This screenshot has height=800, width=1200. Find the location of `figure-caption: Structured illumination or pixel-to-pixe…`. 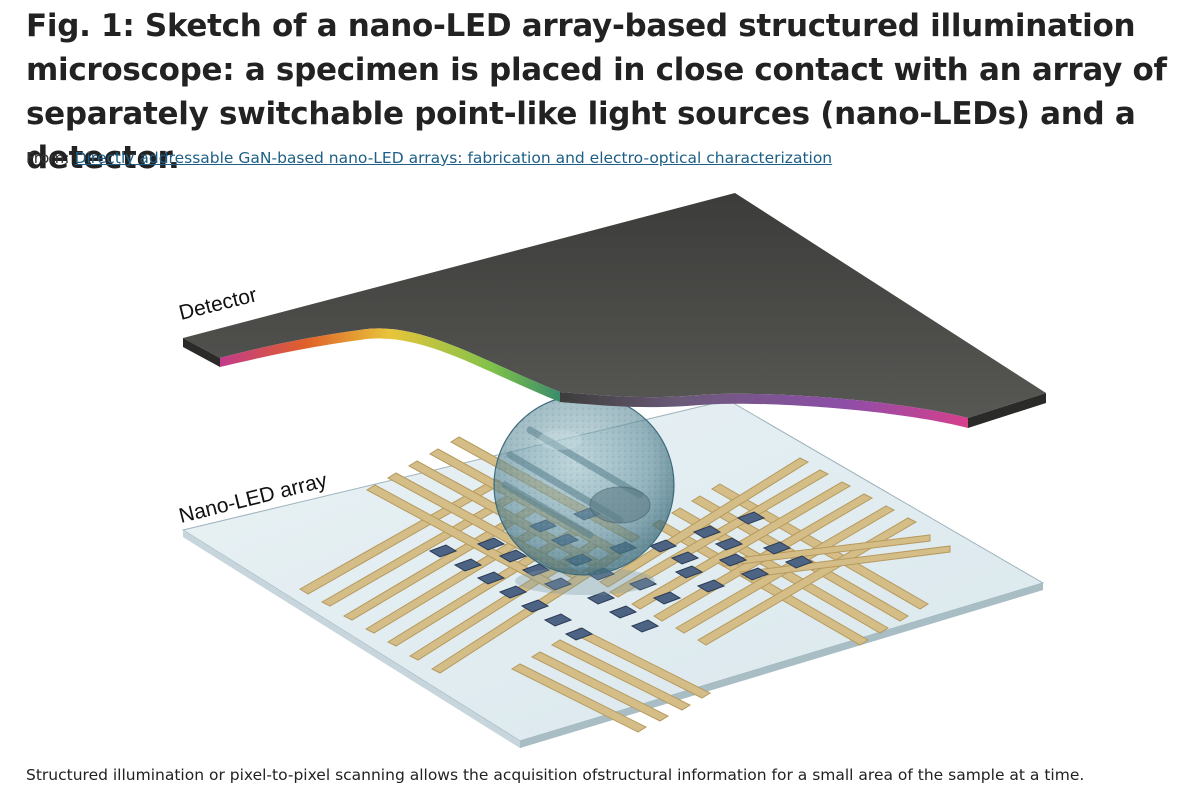

figure-caption: Structured illumination or pixel-to-pixe… is located at coordinates (555, 775).